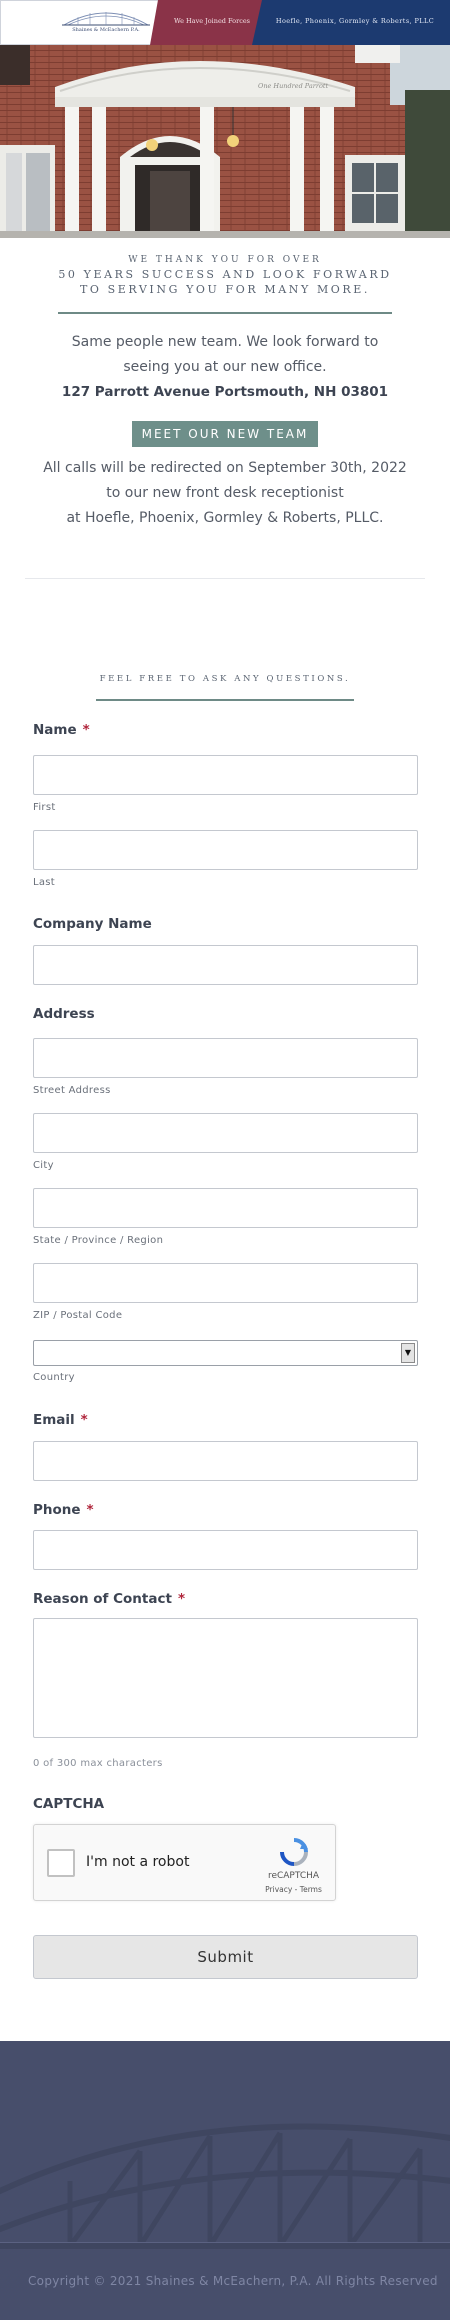  Describe the element at coordinates (44, 882) in the screenshot. I see `last-sublabel: Last` at that location.